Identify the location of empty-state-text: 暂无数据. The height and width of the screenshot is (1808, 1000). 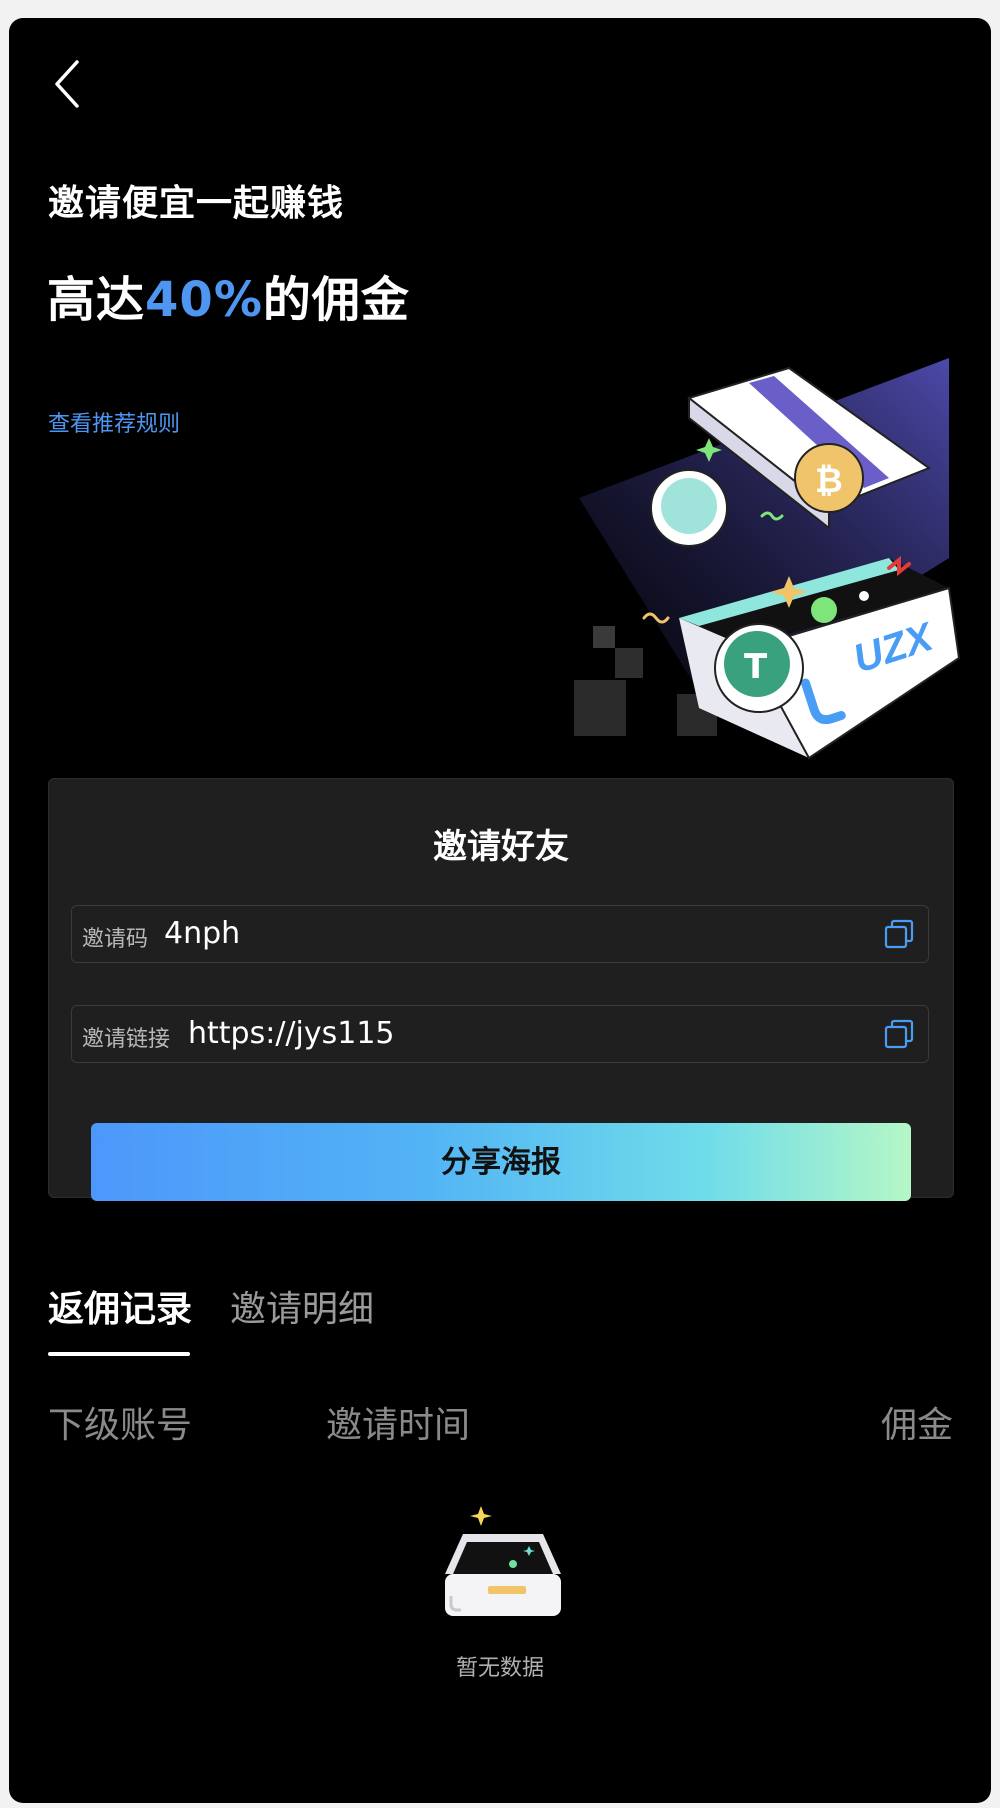
(499, 1668).